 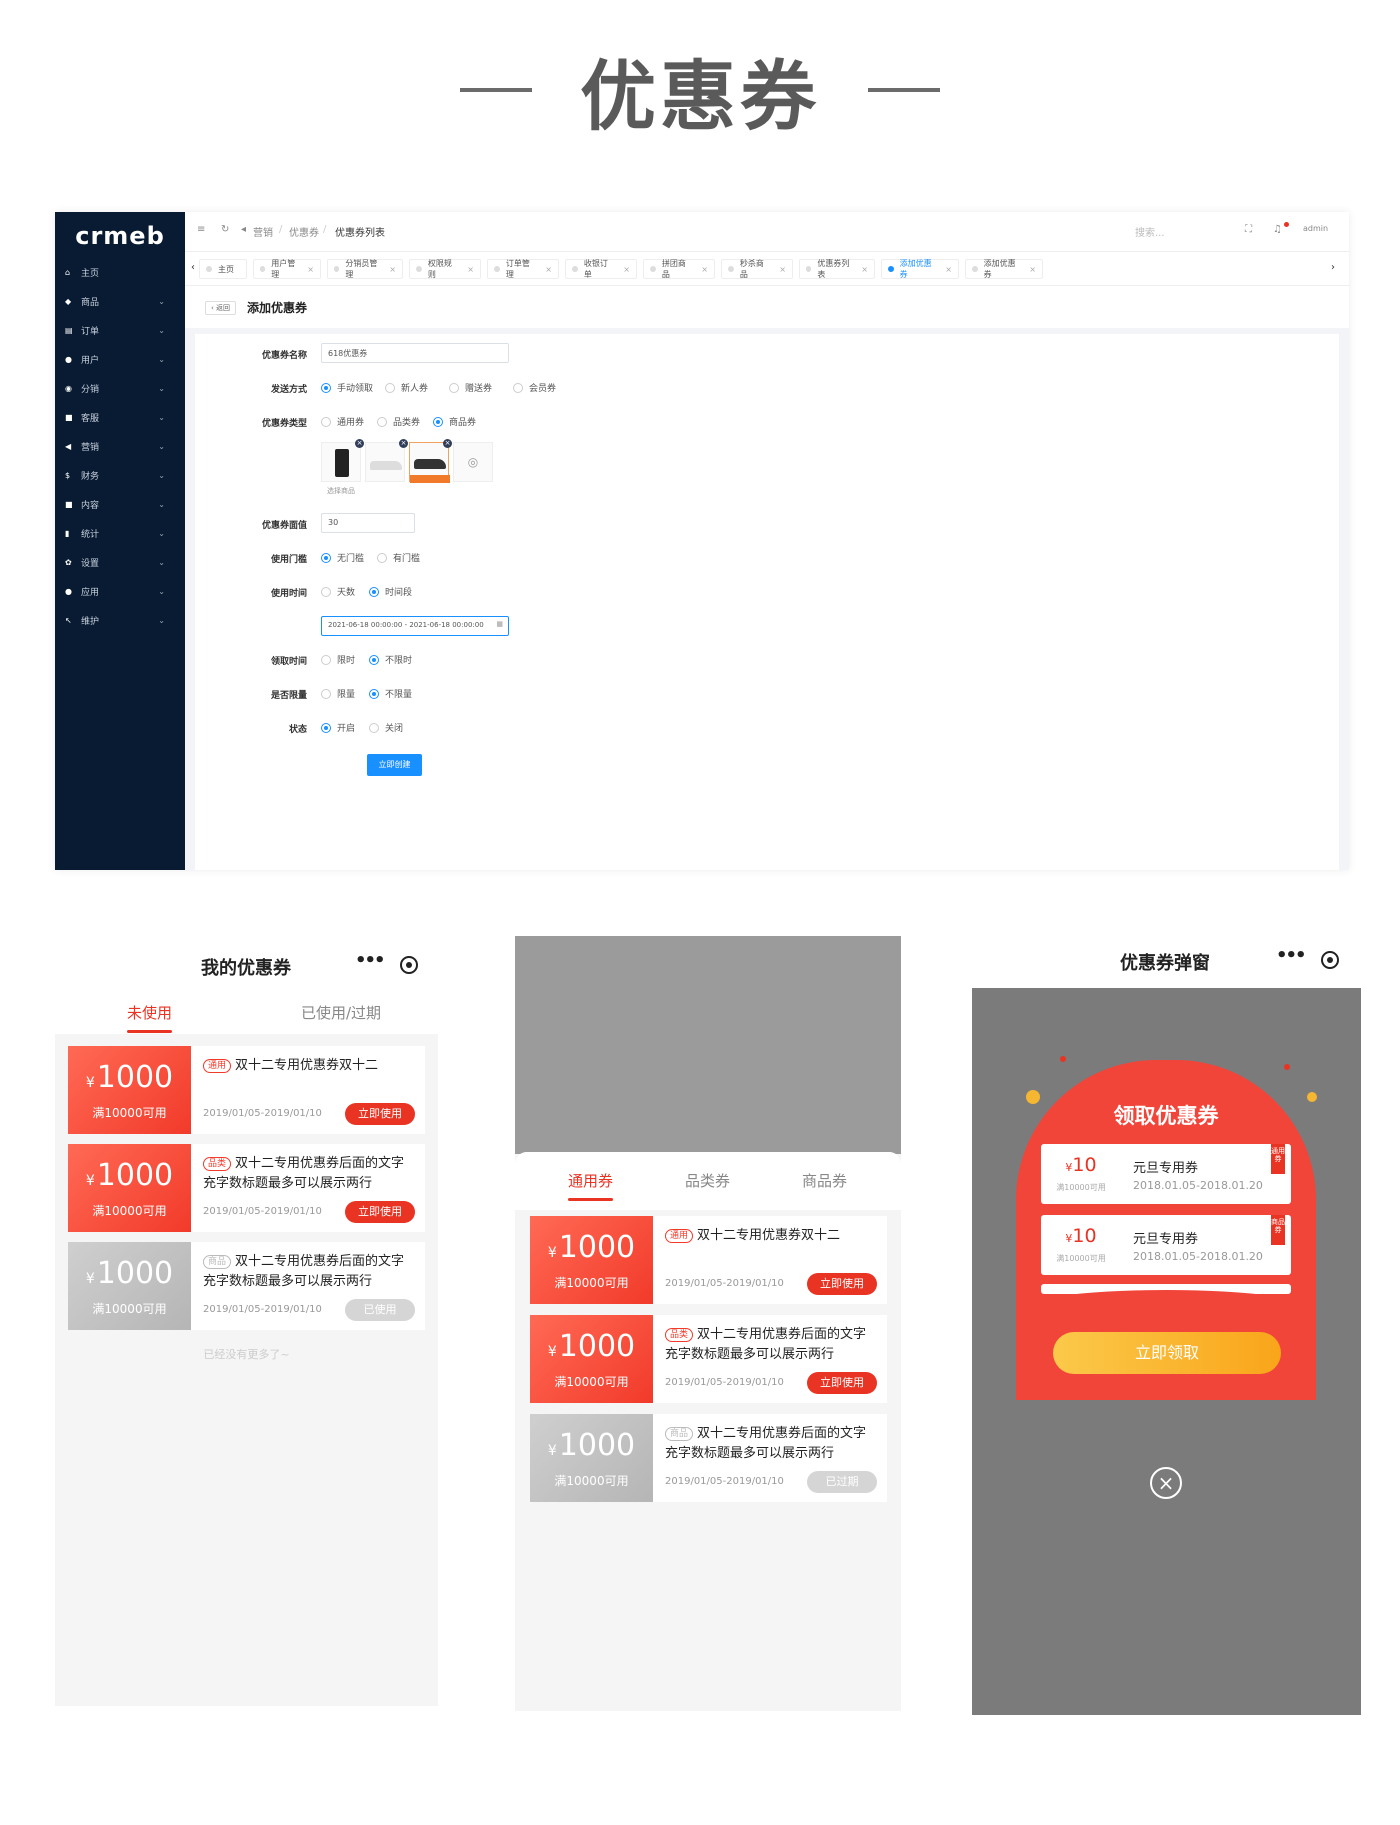 What do you see at coordinates (824, 1180) in the screenshot?
I see `tab-product: 商品券` at bounding box center [824, 1180].